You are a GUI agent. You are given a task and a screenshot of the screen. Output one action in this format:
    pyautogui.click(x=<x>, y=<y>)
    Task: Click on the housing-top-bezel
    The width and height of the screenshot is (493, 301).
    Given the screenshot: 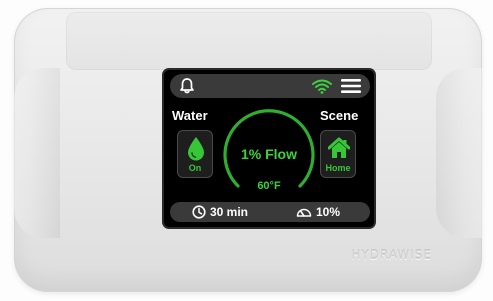 What is the action you would take?
    pyautogui.click(x=249, y=41)
    